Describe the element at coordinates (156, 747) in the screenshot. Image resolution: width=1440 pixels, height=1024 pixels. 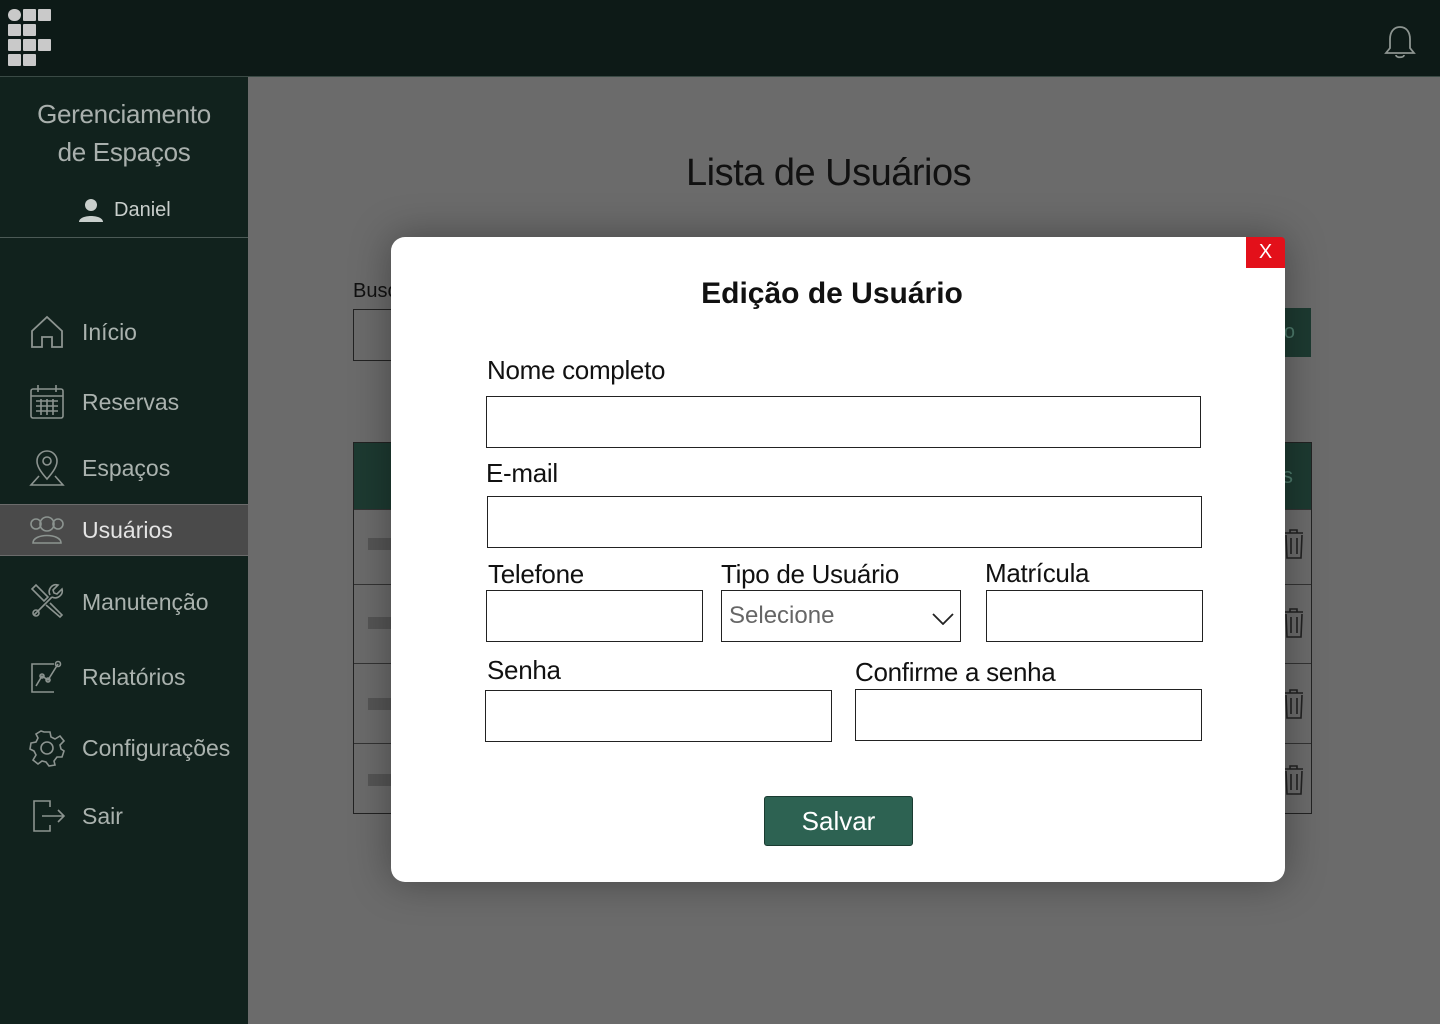
I see `sidebar-item-label: Configurações` at that location.